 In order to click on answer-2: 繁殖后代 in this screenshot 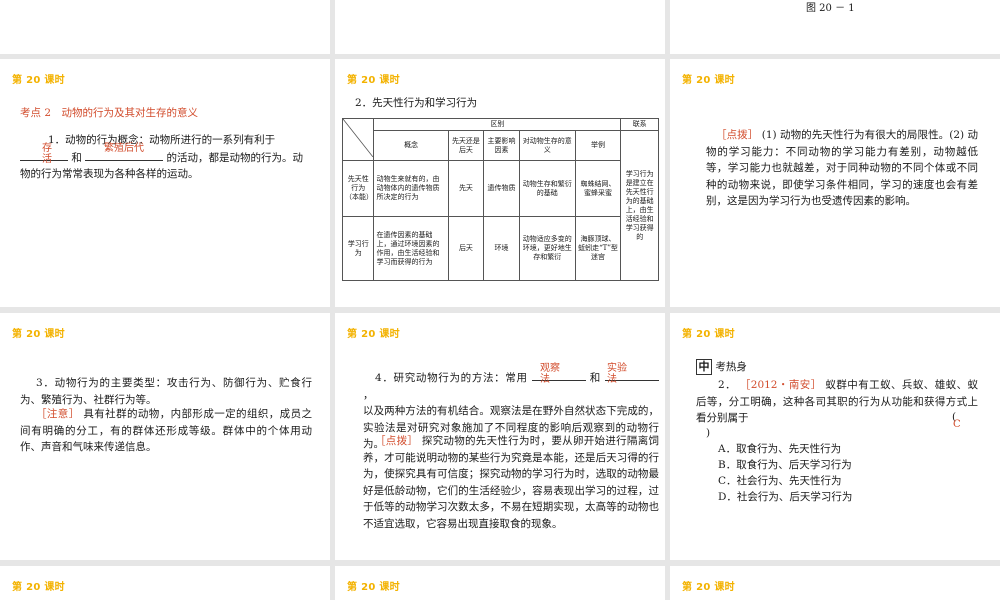, I will do `click(124, 148)`.